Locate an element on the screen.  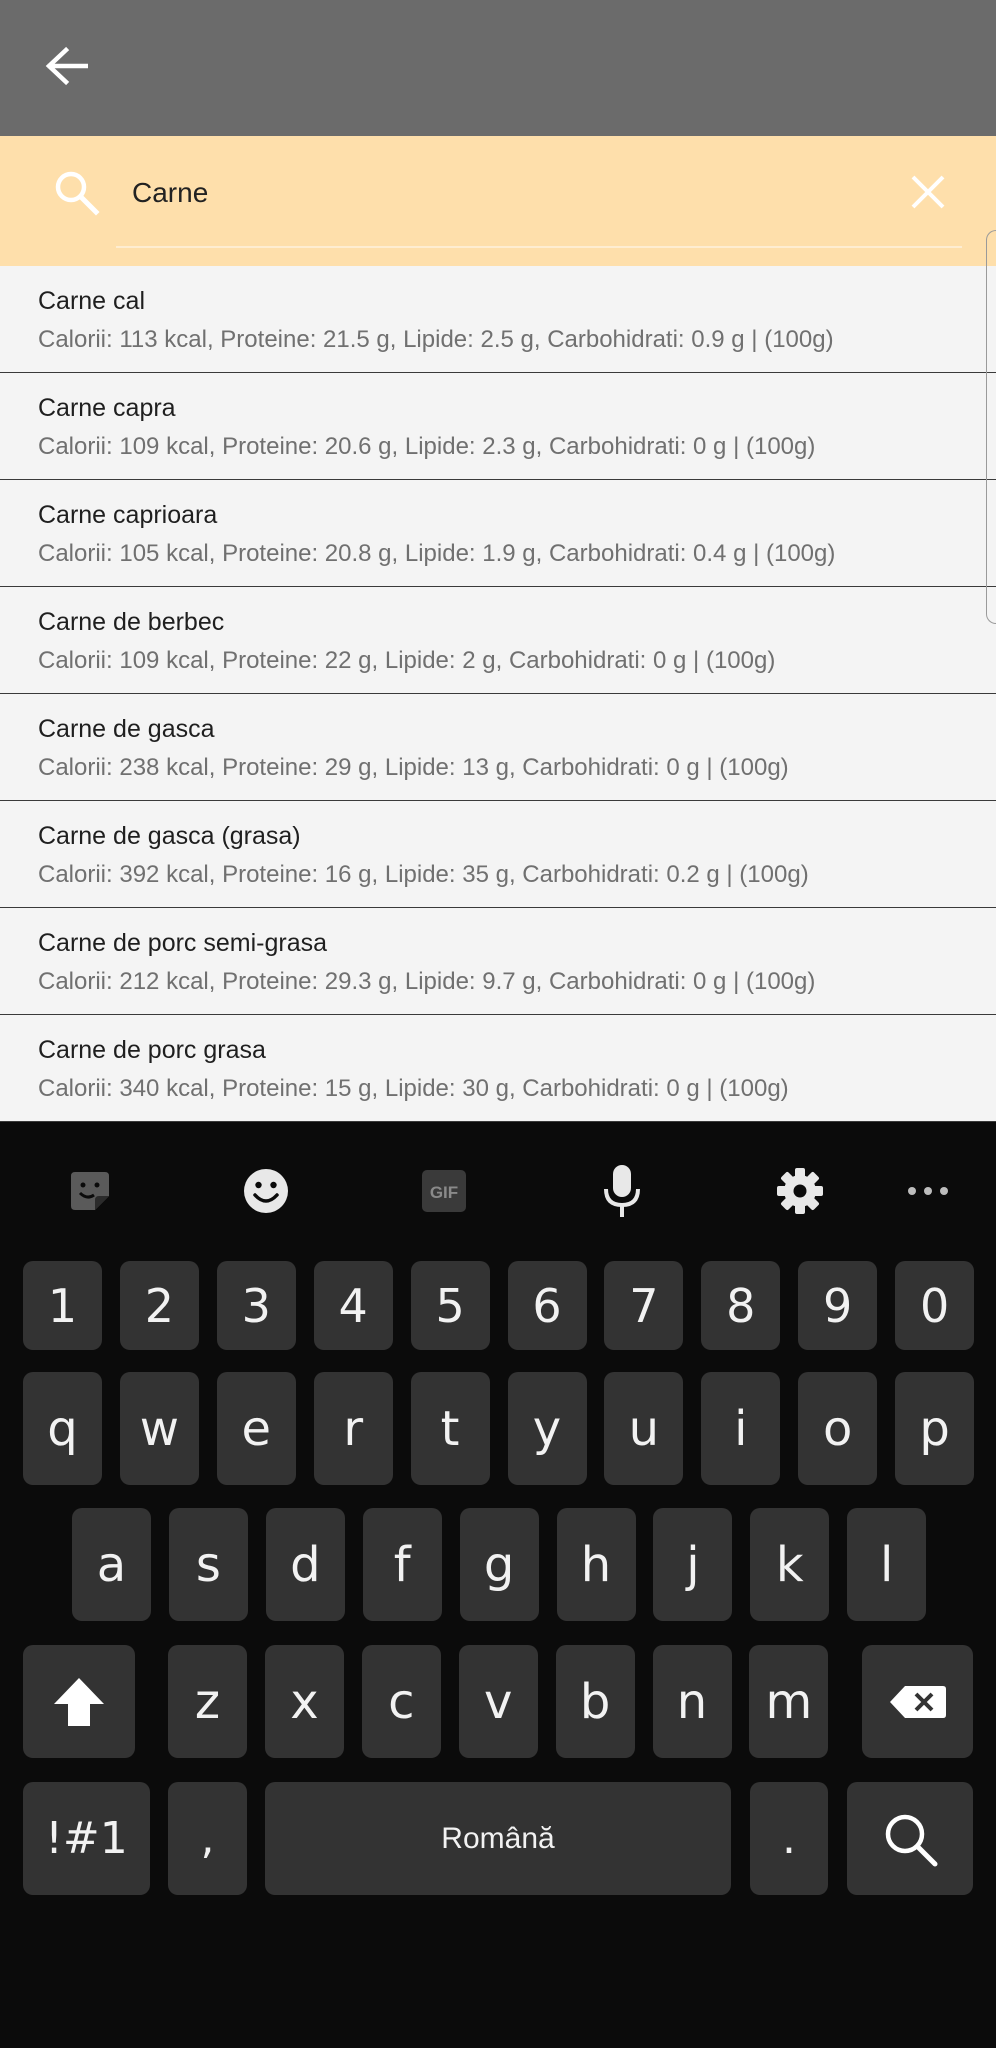
comma-key-label: , is located at coordinates (207, 1838).